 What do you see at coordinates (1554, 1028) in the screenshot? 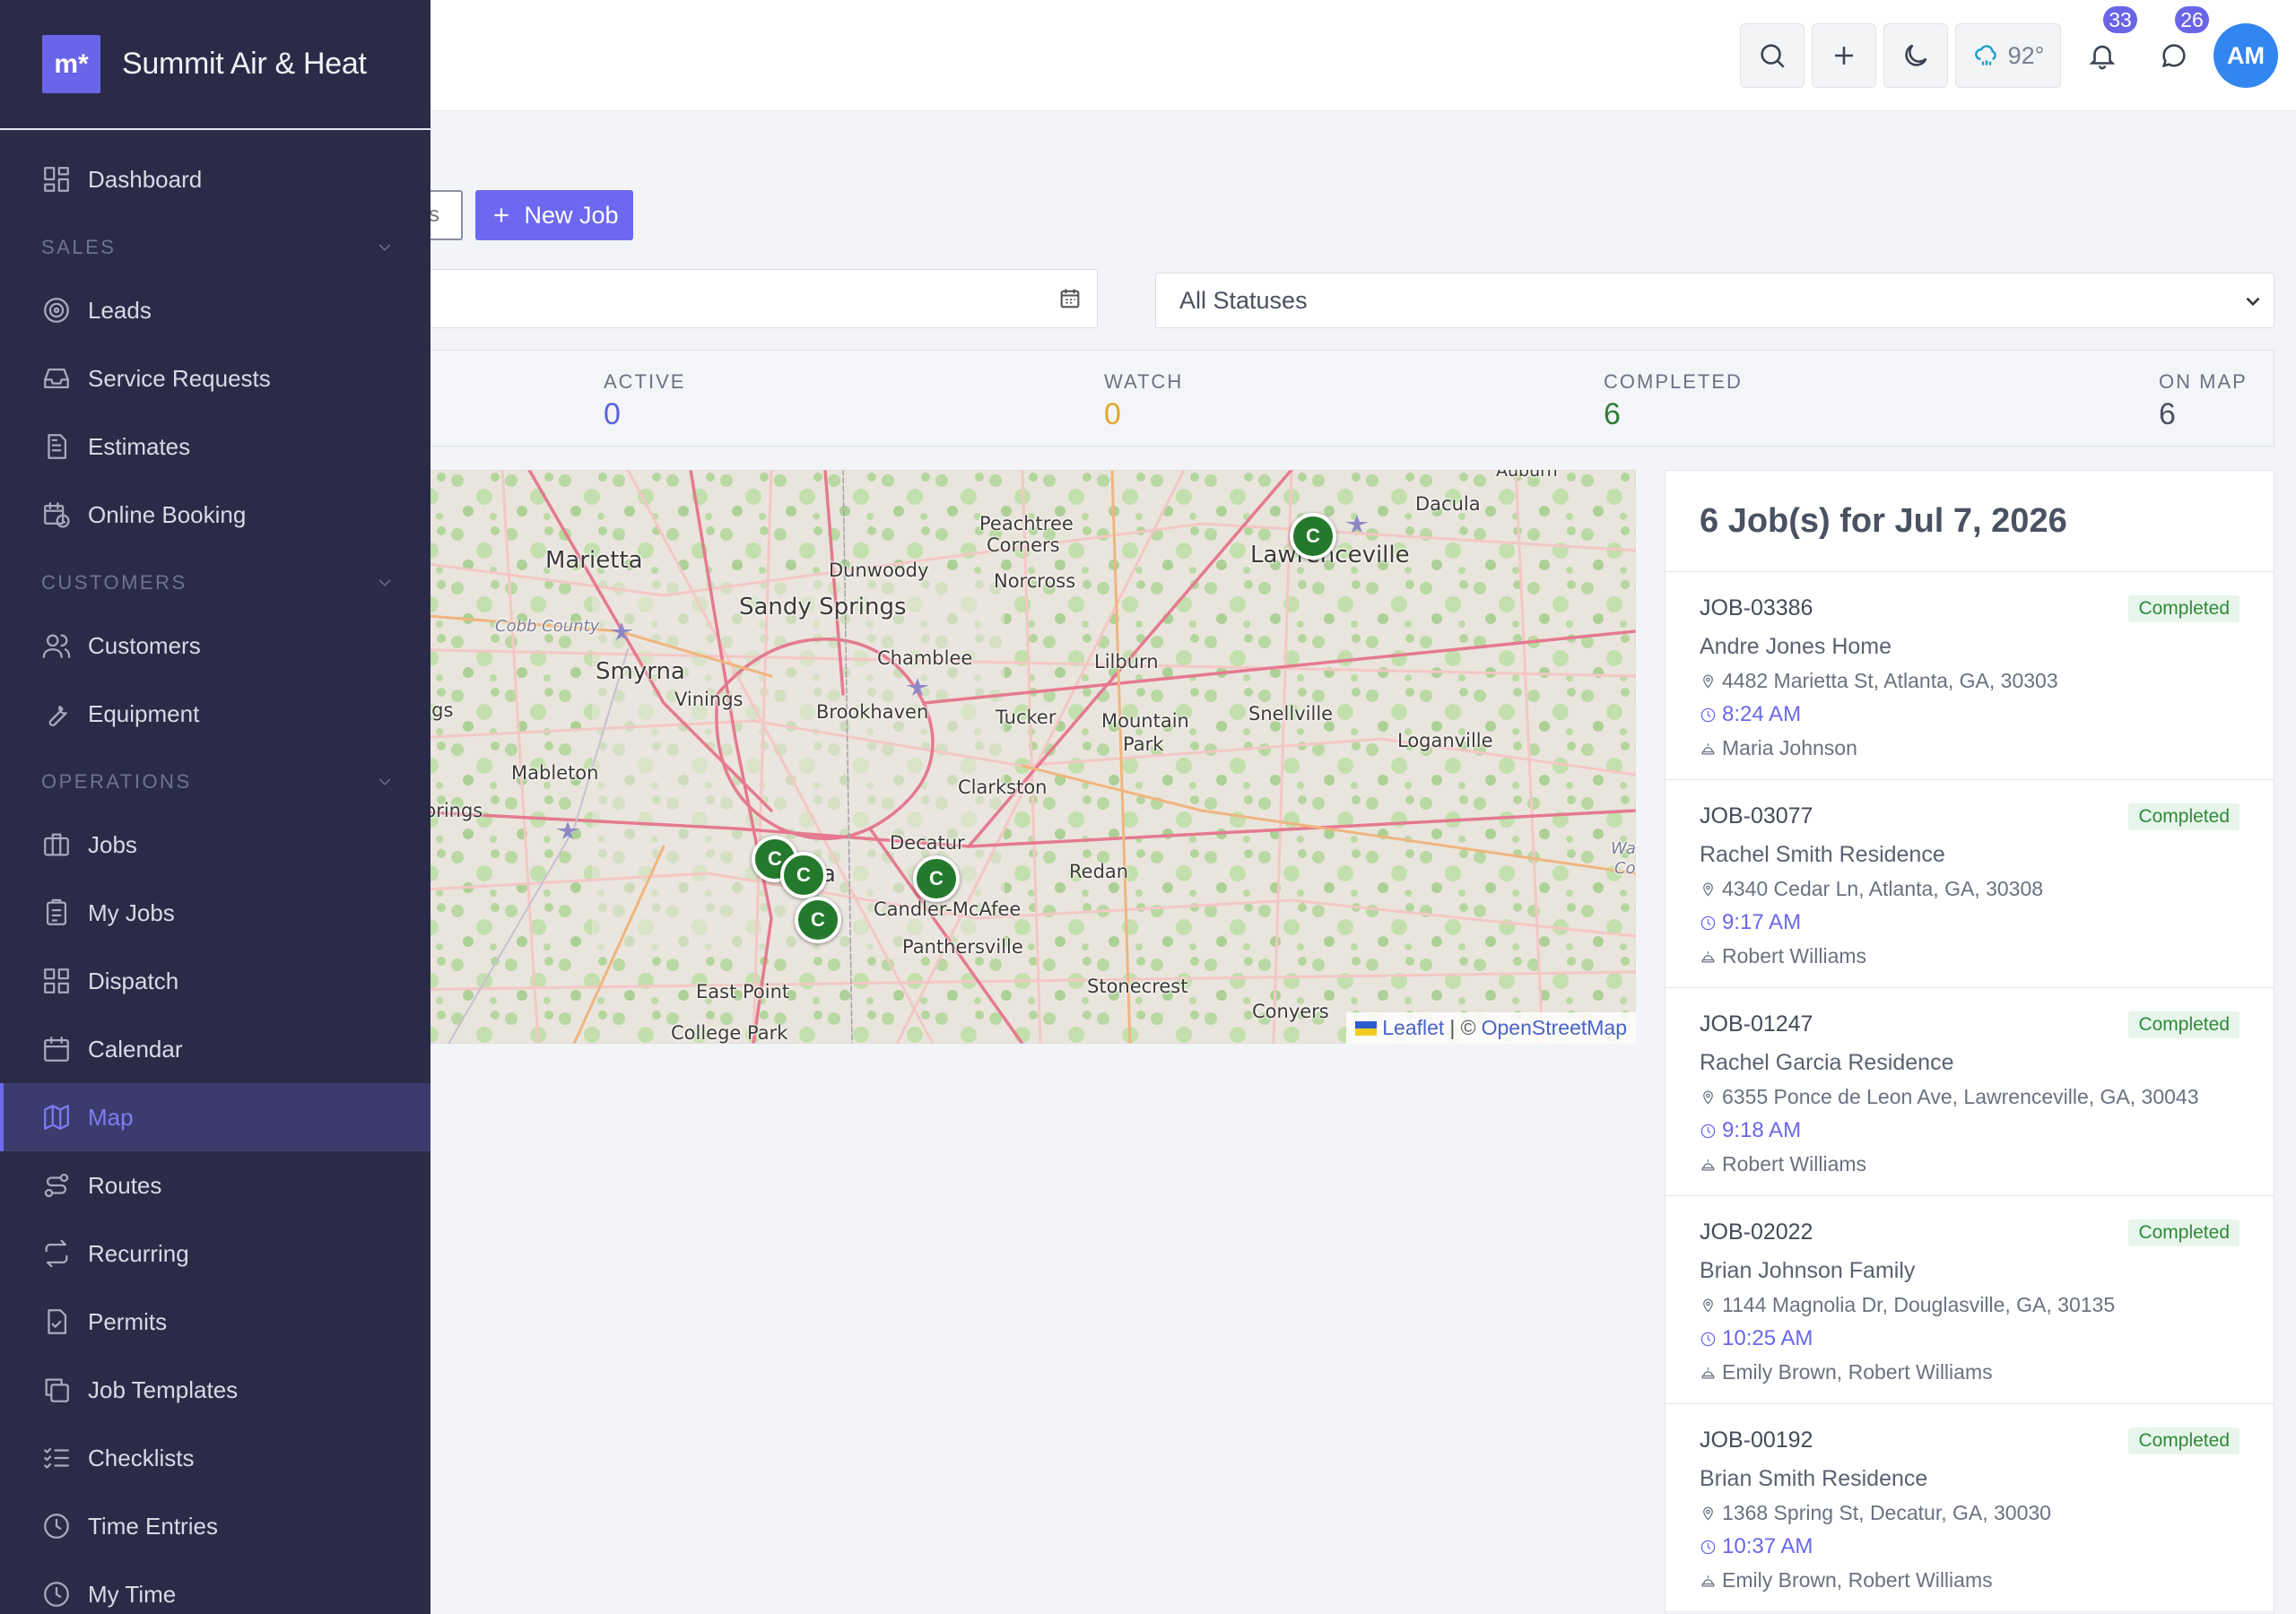
I see `openstreetmap-link: OpenStreetMap` at bounding box center [1554, 1028].